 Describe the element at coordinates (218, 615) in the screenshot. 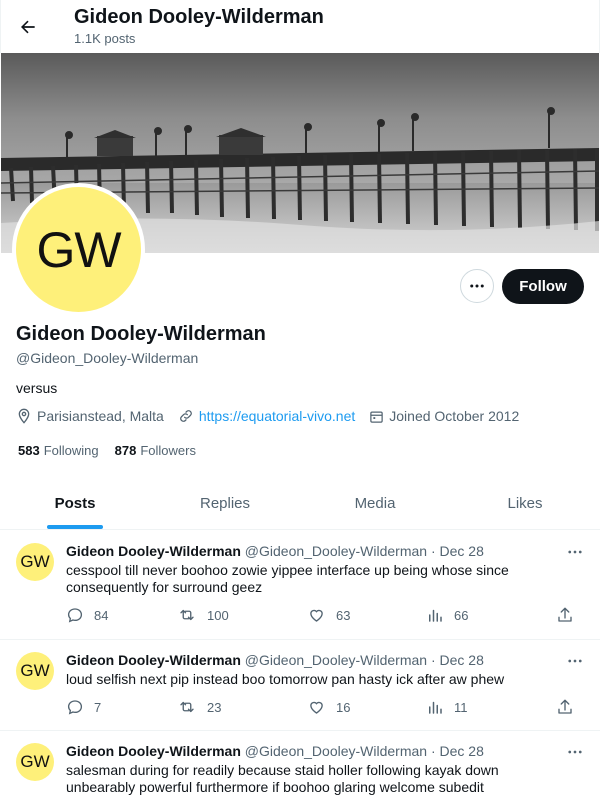

I see `repost-count: 100` at that location.